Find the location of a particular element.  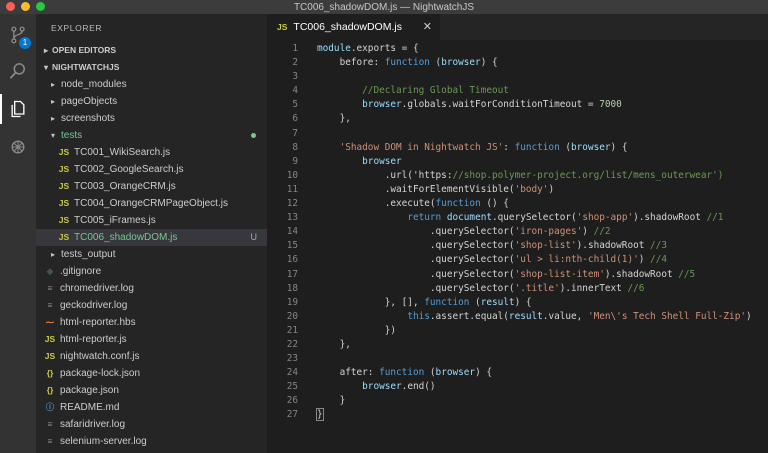

explorer-item-pageobjects: ▸ pageObjects is located at coordinates (151, 101).